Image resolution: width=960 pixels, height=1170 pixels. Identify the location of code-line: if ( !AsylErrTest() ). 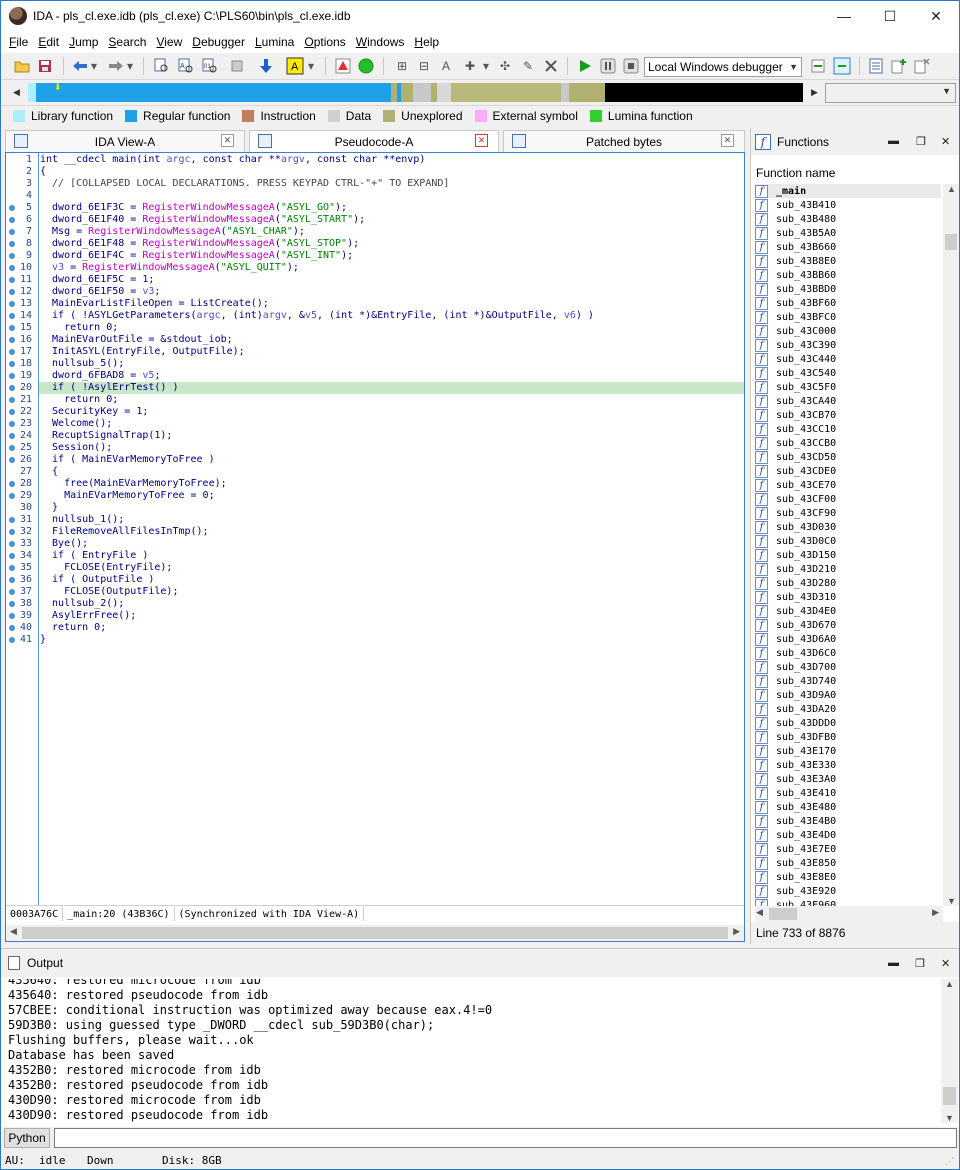
(391, 388).